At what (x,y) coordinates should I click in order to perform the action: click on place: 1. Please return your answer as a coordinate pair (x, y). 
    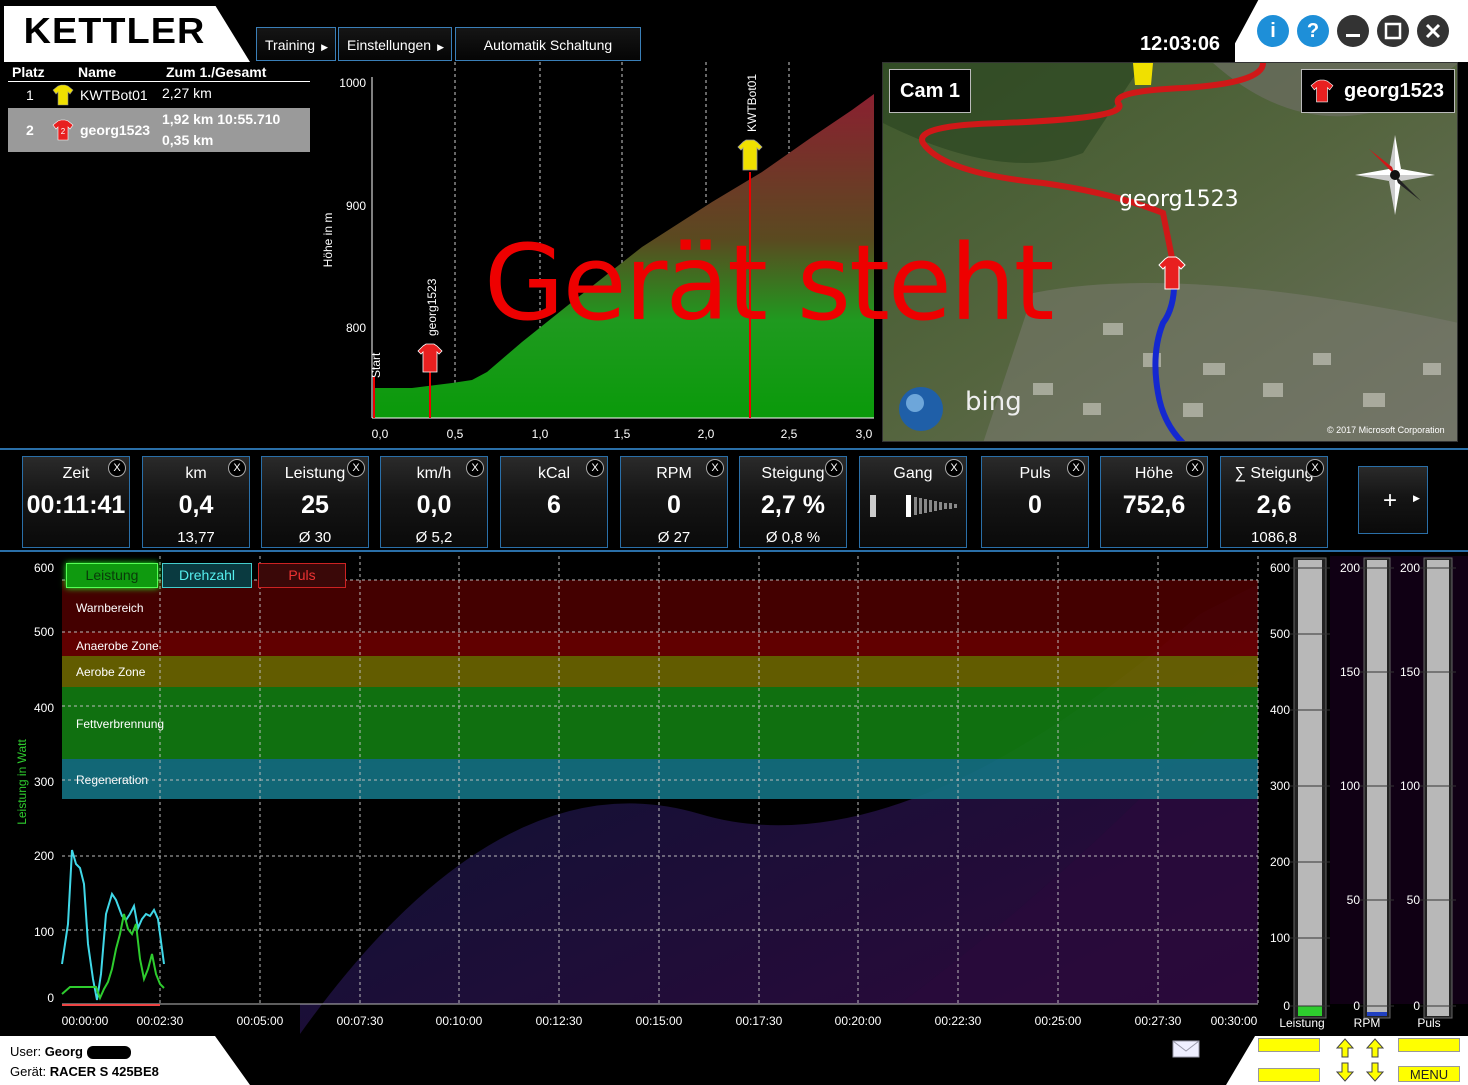
    Looking at the image, I should click on (30, 95).